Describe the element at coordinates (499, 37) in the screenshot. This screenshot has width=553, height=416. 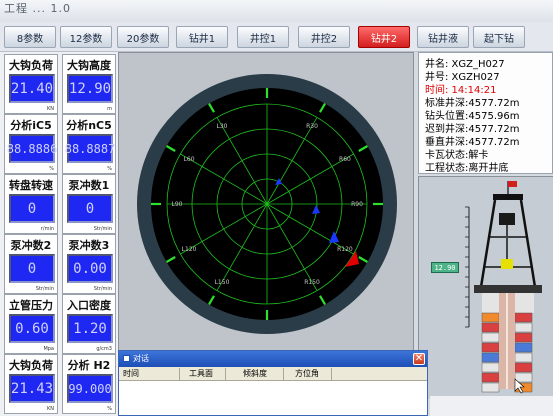
I see `tab-8: 起下钻` at that location.